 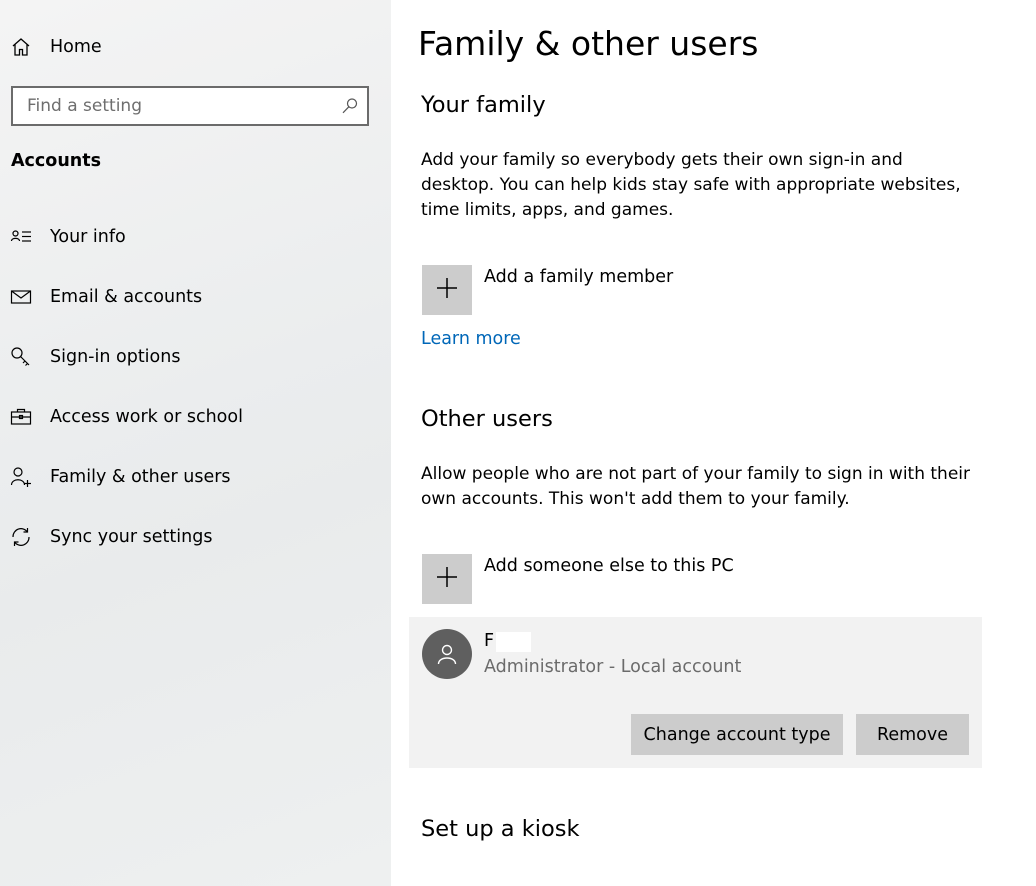 What do you see at coordinates (489, 641) in the screenshot?
I see `user-name: F` at bounding box center [489, 641].